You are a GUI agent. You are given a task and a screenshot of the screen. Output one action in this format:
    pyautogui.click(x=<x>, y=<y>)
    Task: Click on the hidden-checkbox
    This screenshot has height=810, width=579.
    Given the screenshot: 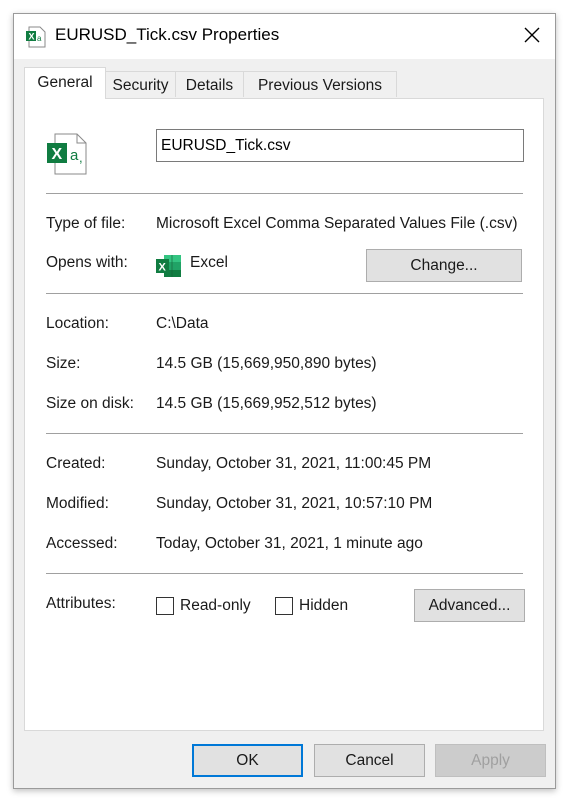 What is the action you would take?
    pyautogui.click(x=284, y=606)
    